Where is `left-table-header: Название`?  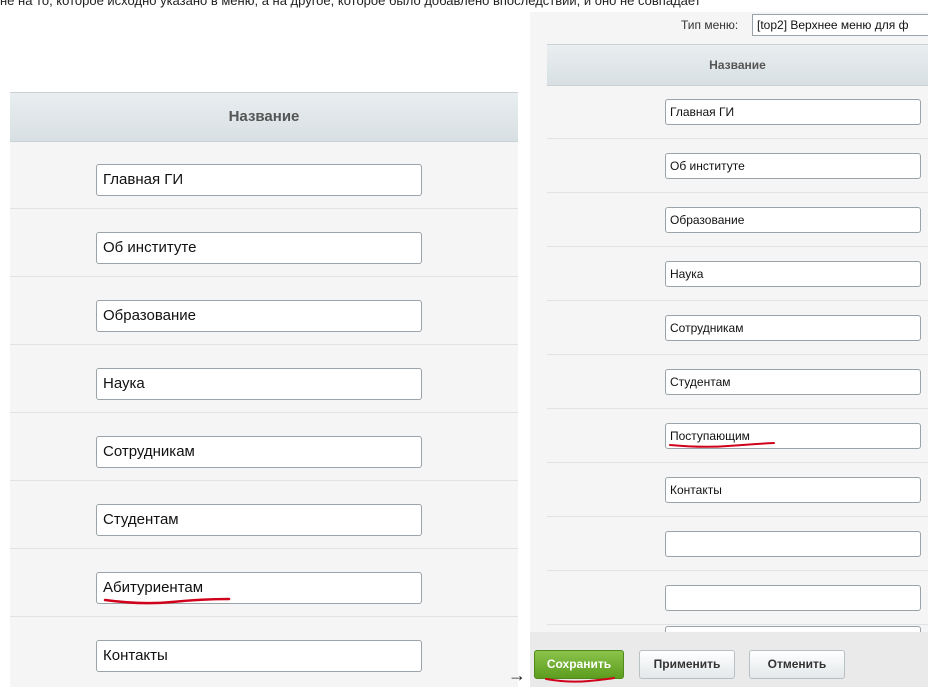 left-table-header: Название is located at coordinates (264, 117).